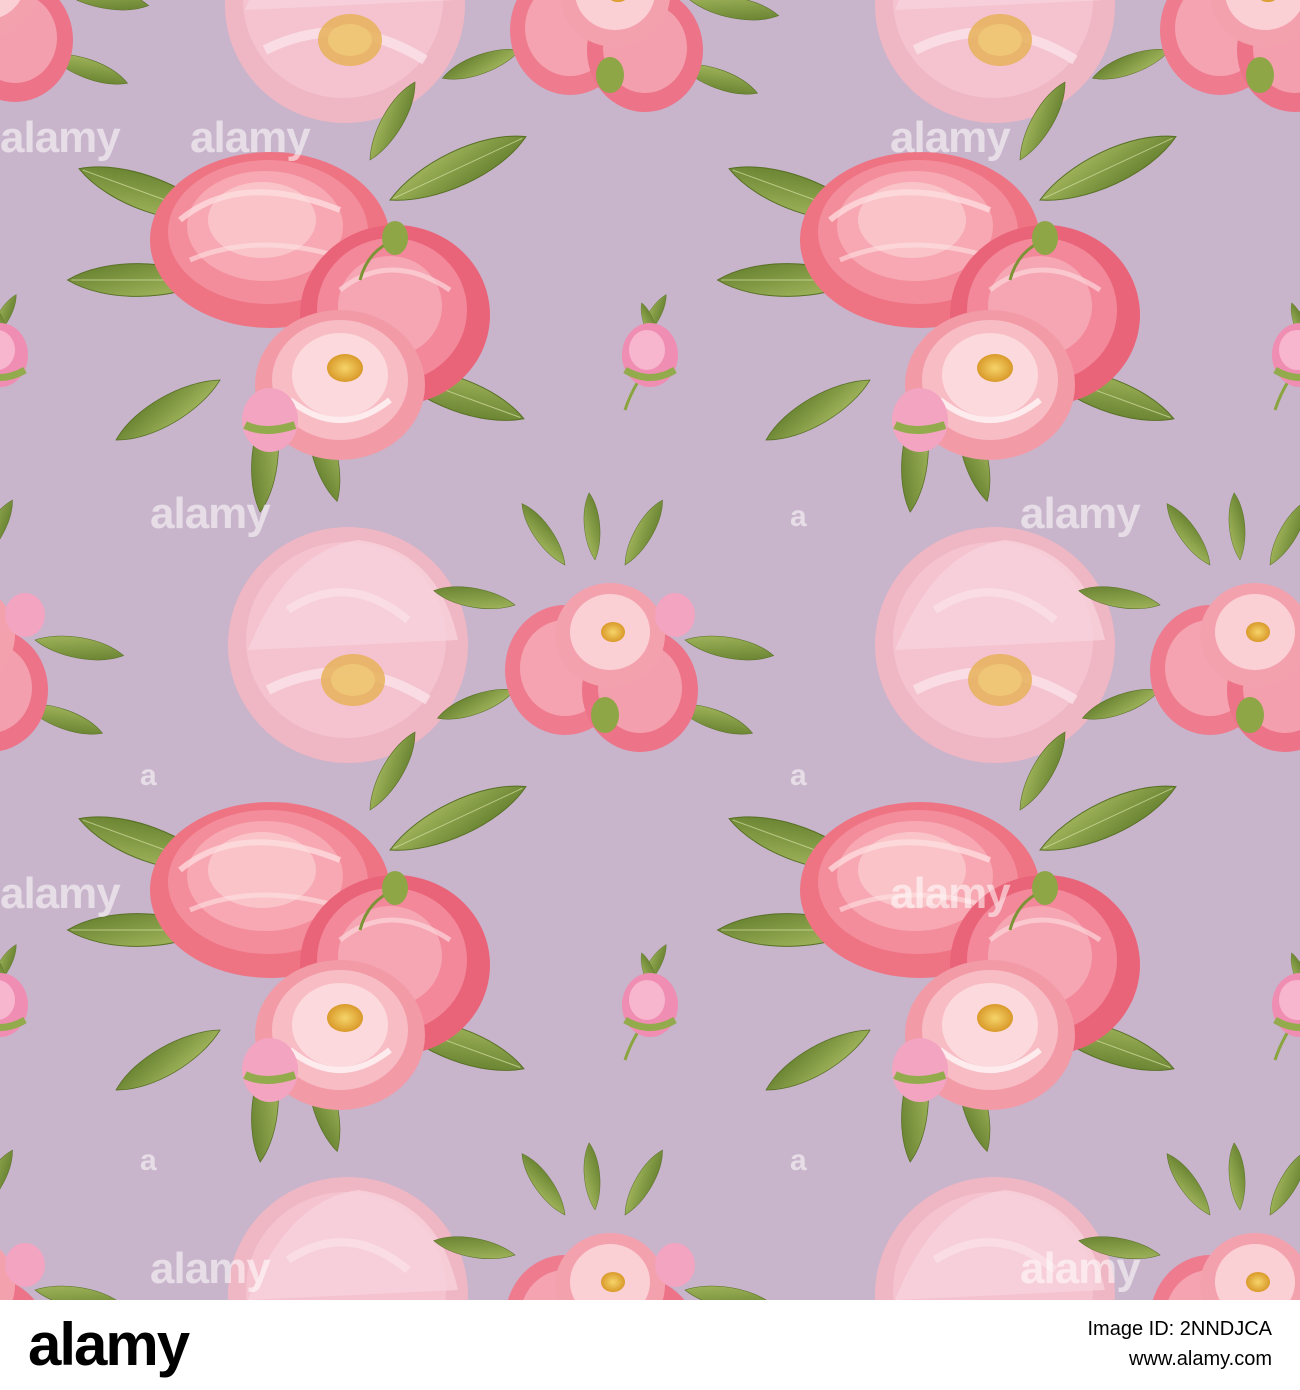 Image resolution: width=1300 pixels, height=1390 pixels. Describe the element at coordinates (1200, 1359) in the screenshot. I see `site-url: www.alamy.com` at that location.